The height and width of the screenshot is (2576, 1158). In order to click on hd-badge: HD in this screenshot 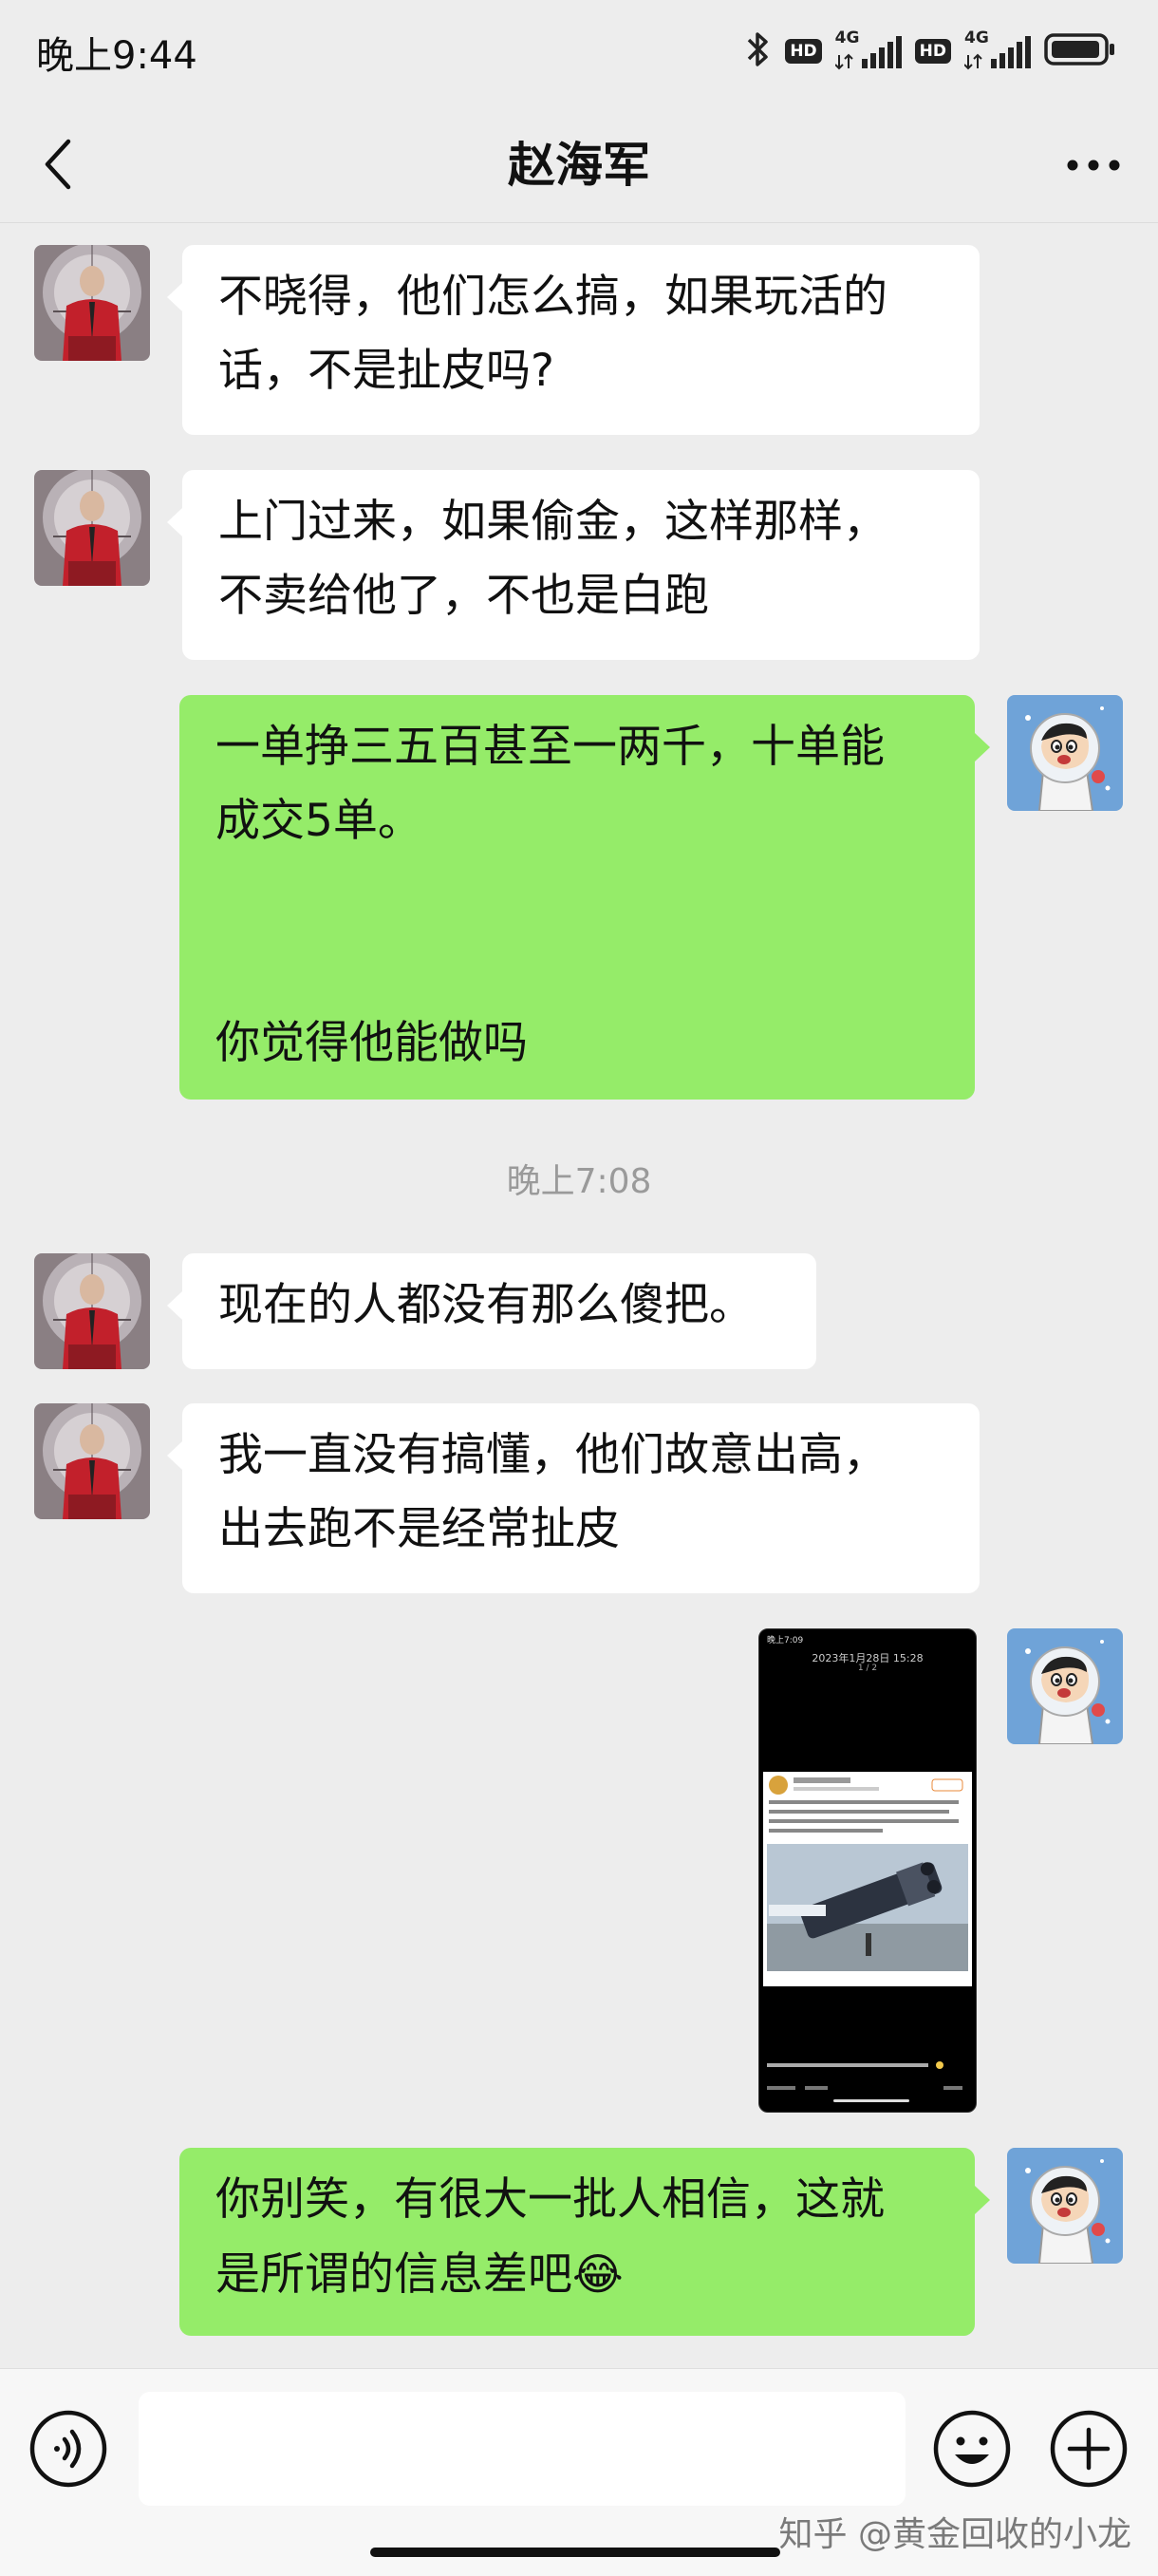, I will do `click(803, 51)`.